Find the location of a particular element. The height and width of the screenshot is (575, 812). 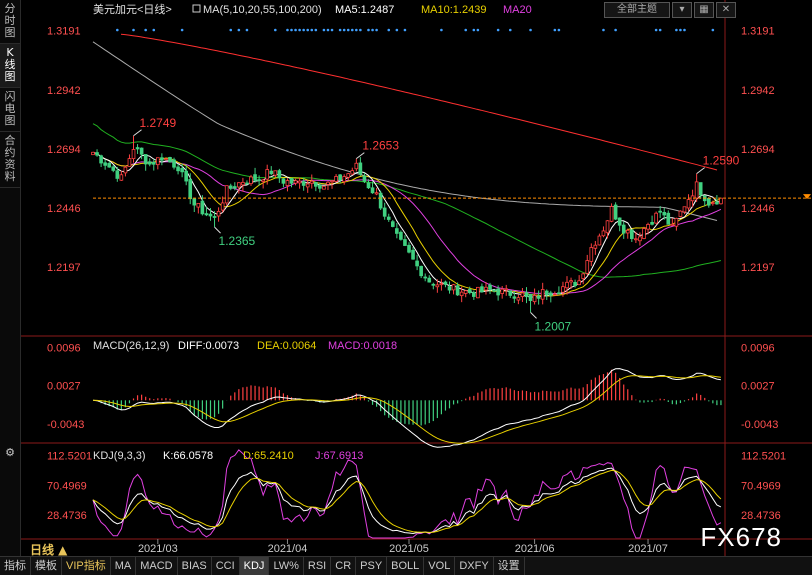

indicator-tab-5: BIAS is located at coordinates (195, 566).